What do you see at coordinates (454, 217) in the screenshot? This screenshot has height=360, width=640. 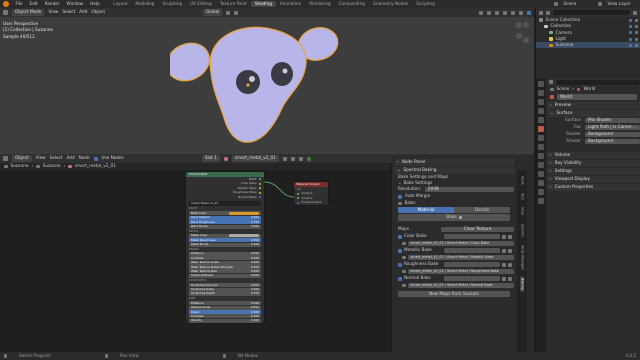 I see `bake-button: Bake` at bounding box center [454, 217].